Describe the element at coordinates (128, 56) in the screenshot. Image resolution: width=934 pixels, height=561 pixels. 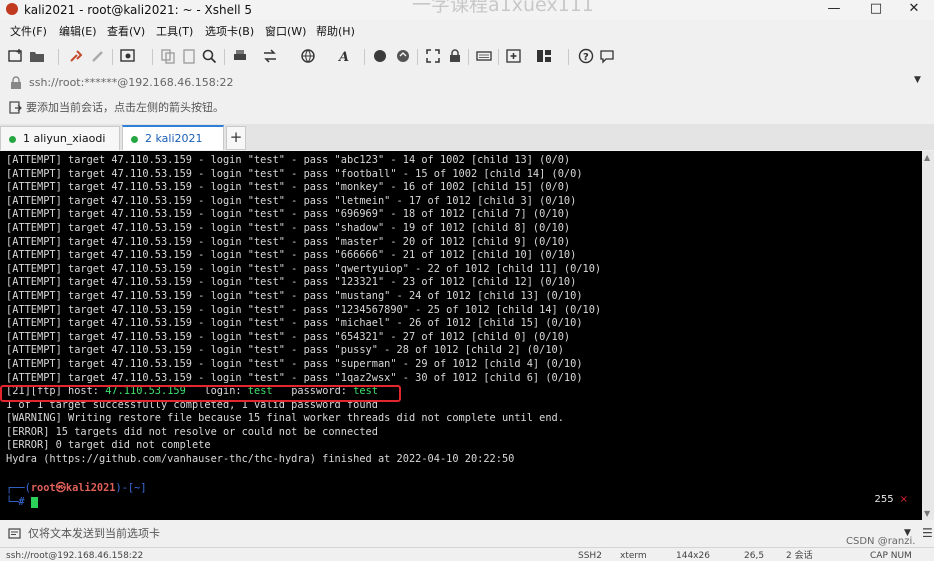
I see `session-properties-icon` at that location.